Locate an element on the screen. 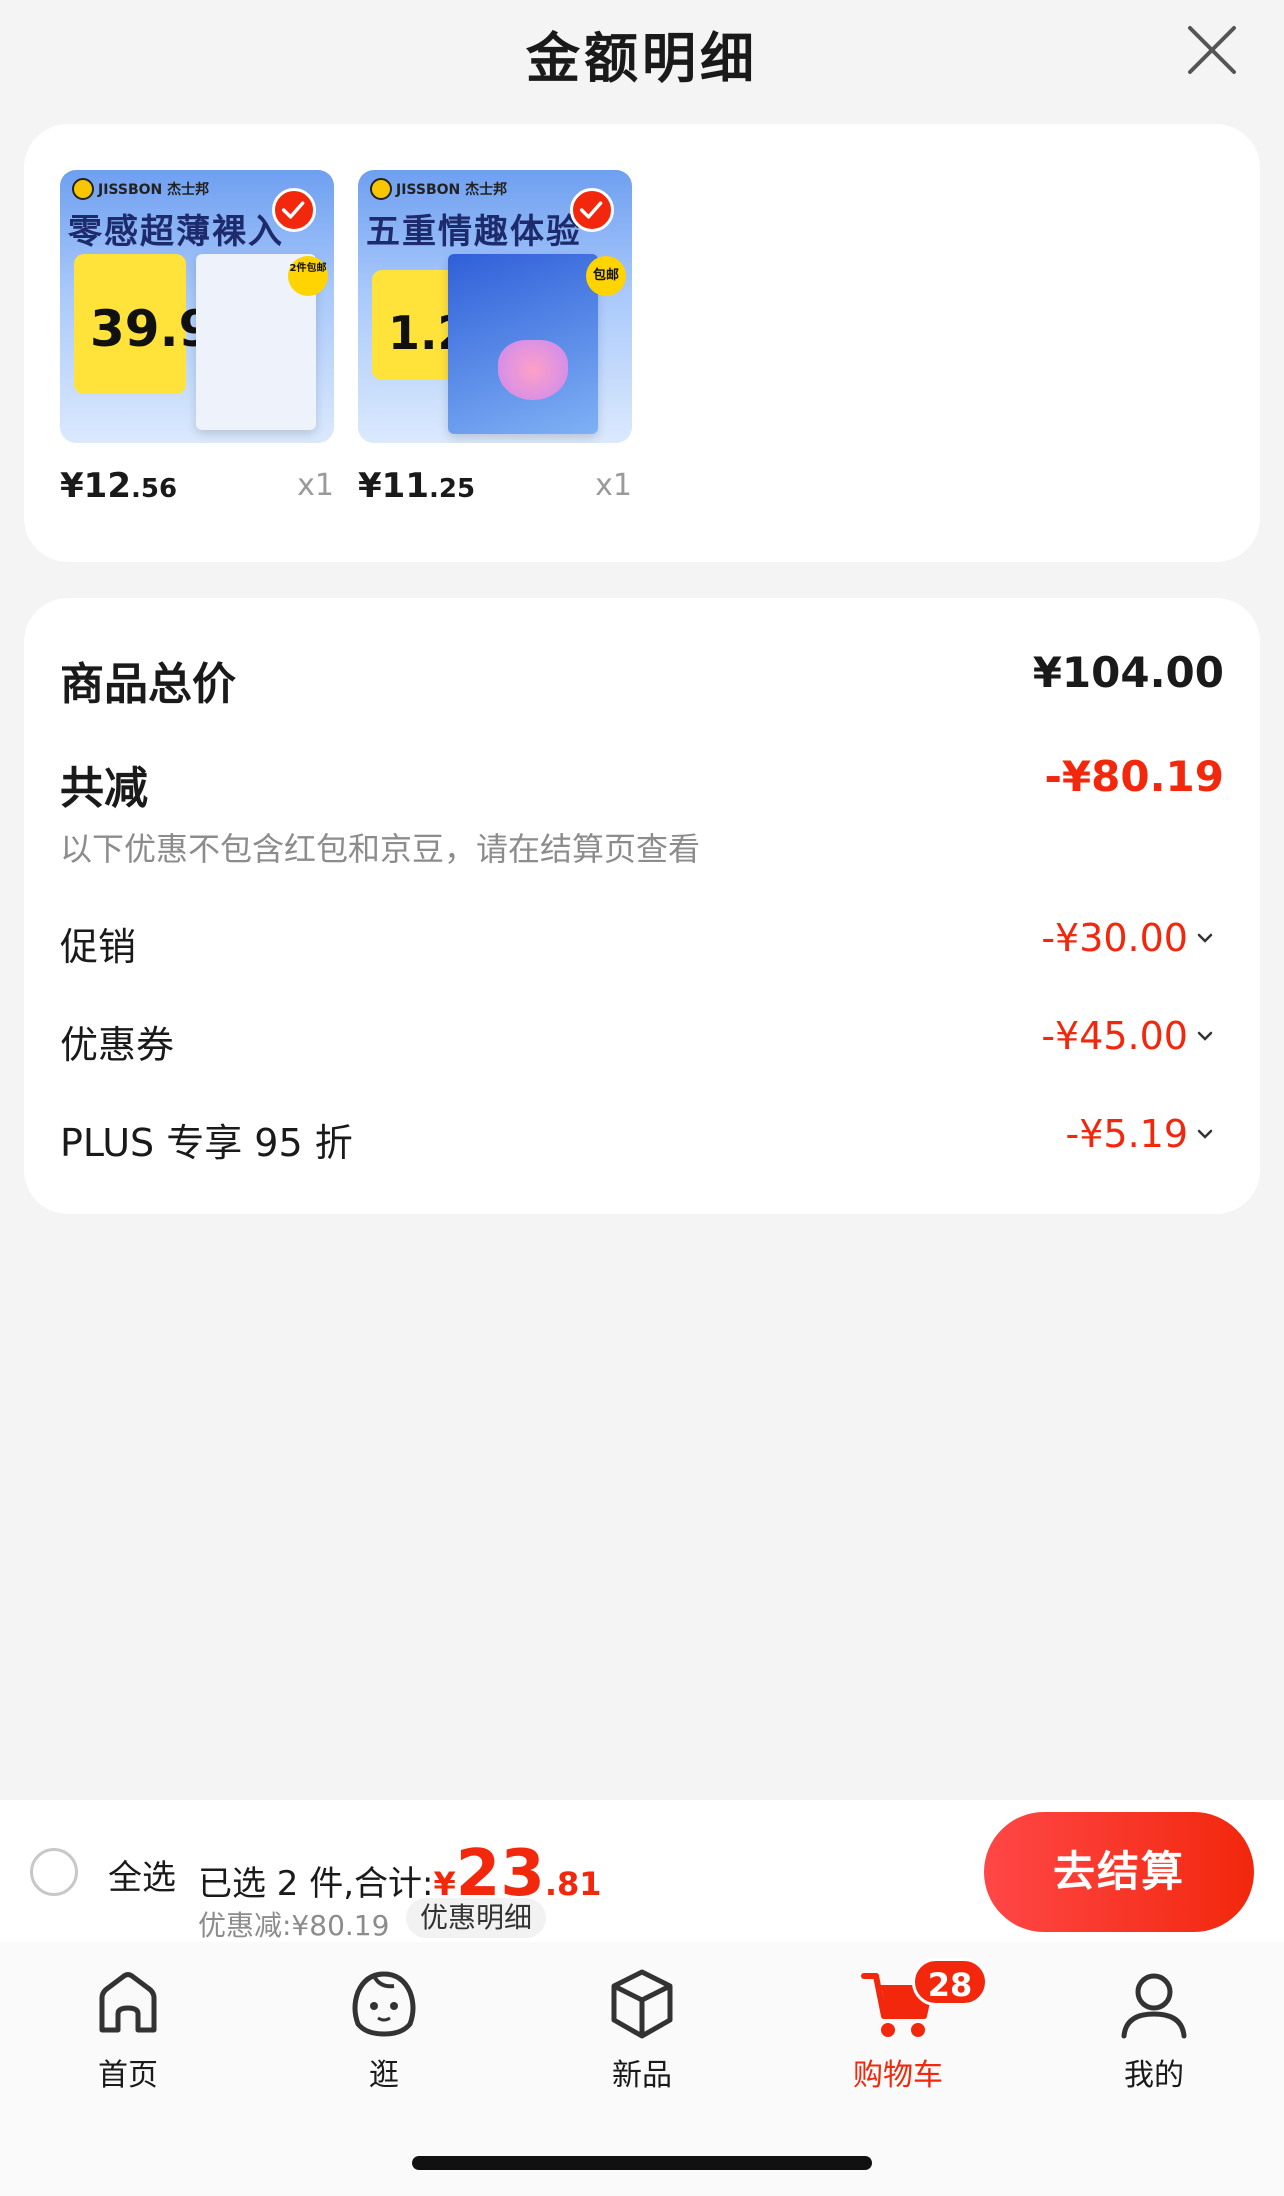  promo-box: 39.9 is located at coordinates (143, 324).